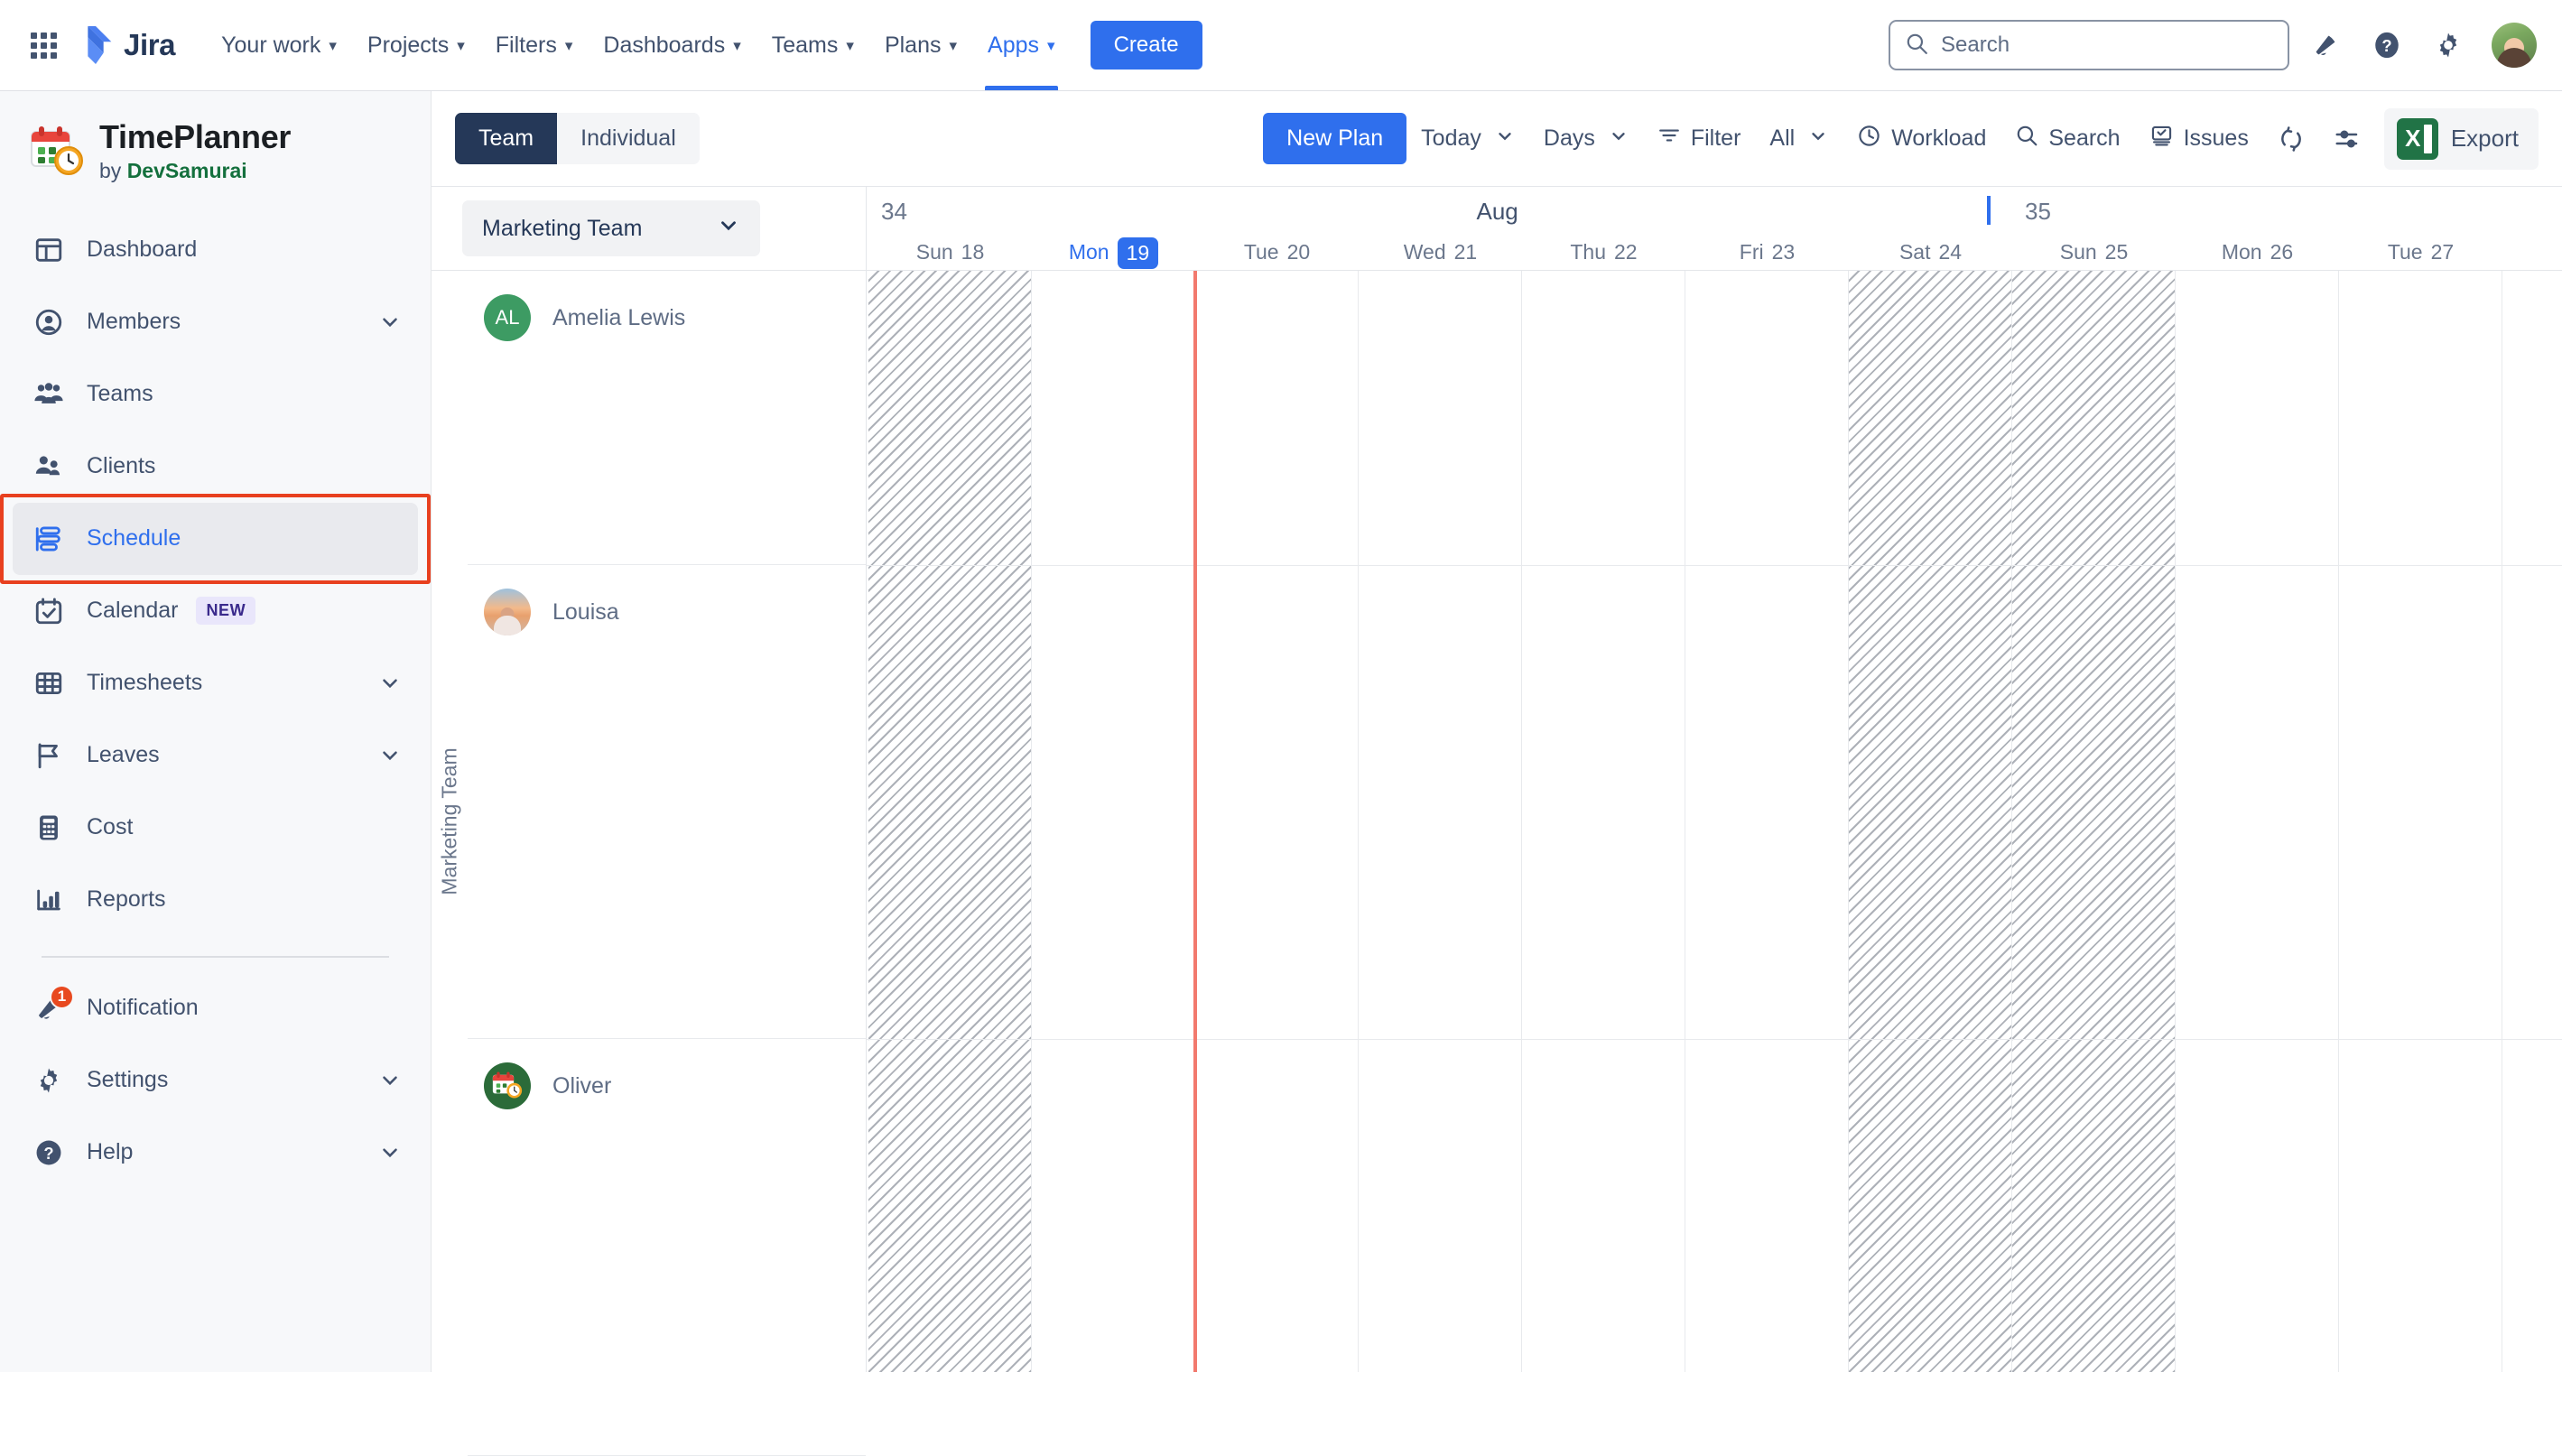 Image resolution: width=2562 pixels, height=1456 pixels. Describe the element at coordinates (215, 1008) in the screenshot. I see `sidebar-item-notification: 1 Notification` at that location.